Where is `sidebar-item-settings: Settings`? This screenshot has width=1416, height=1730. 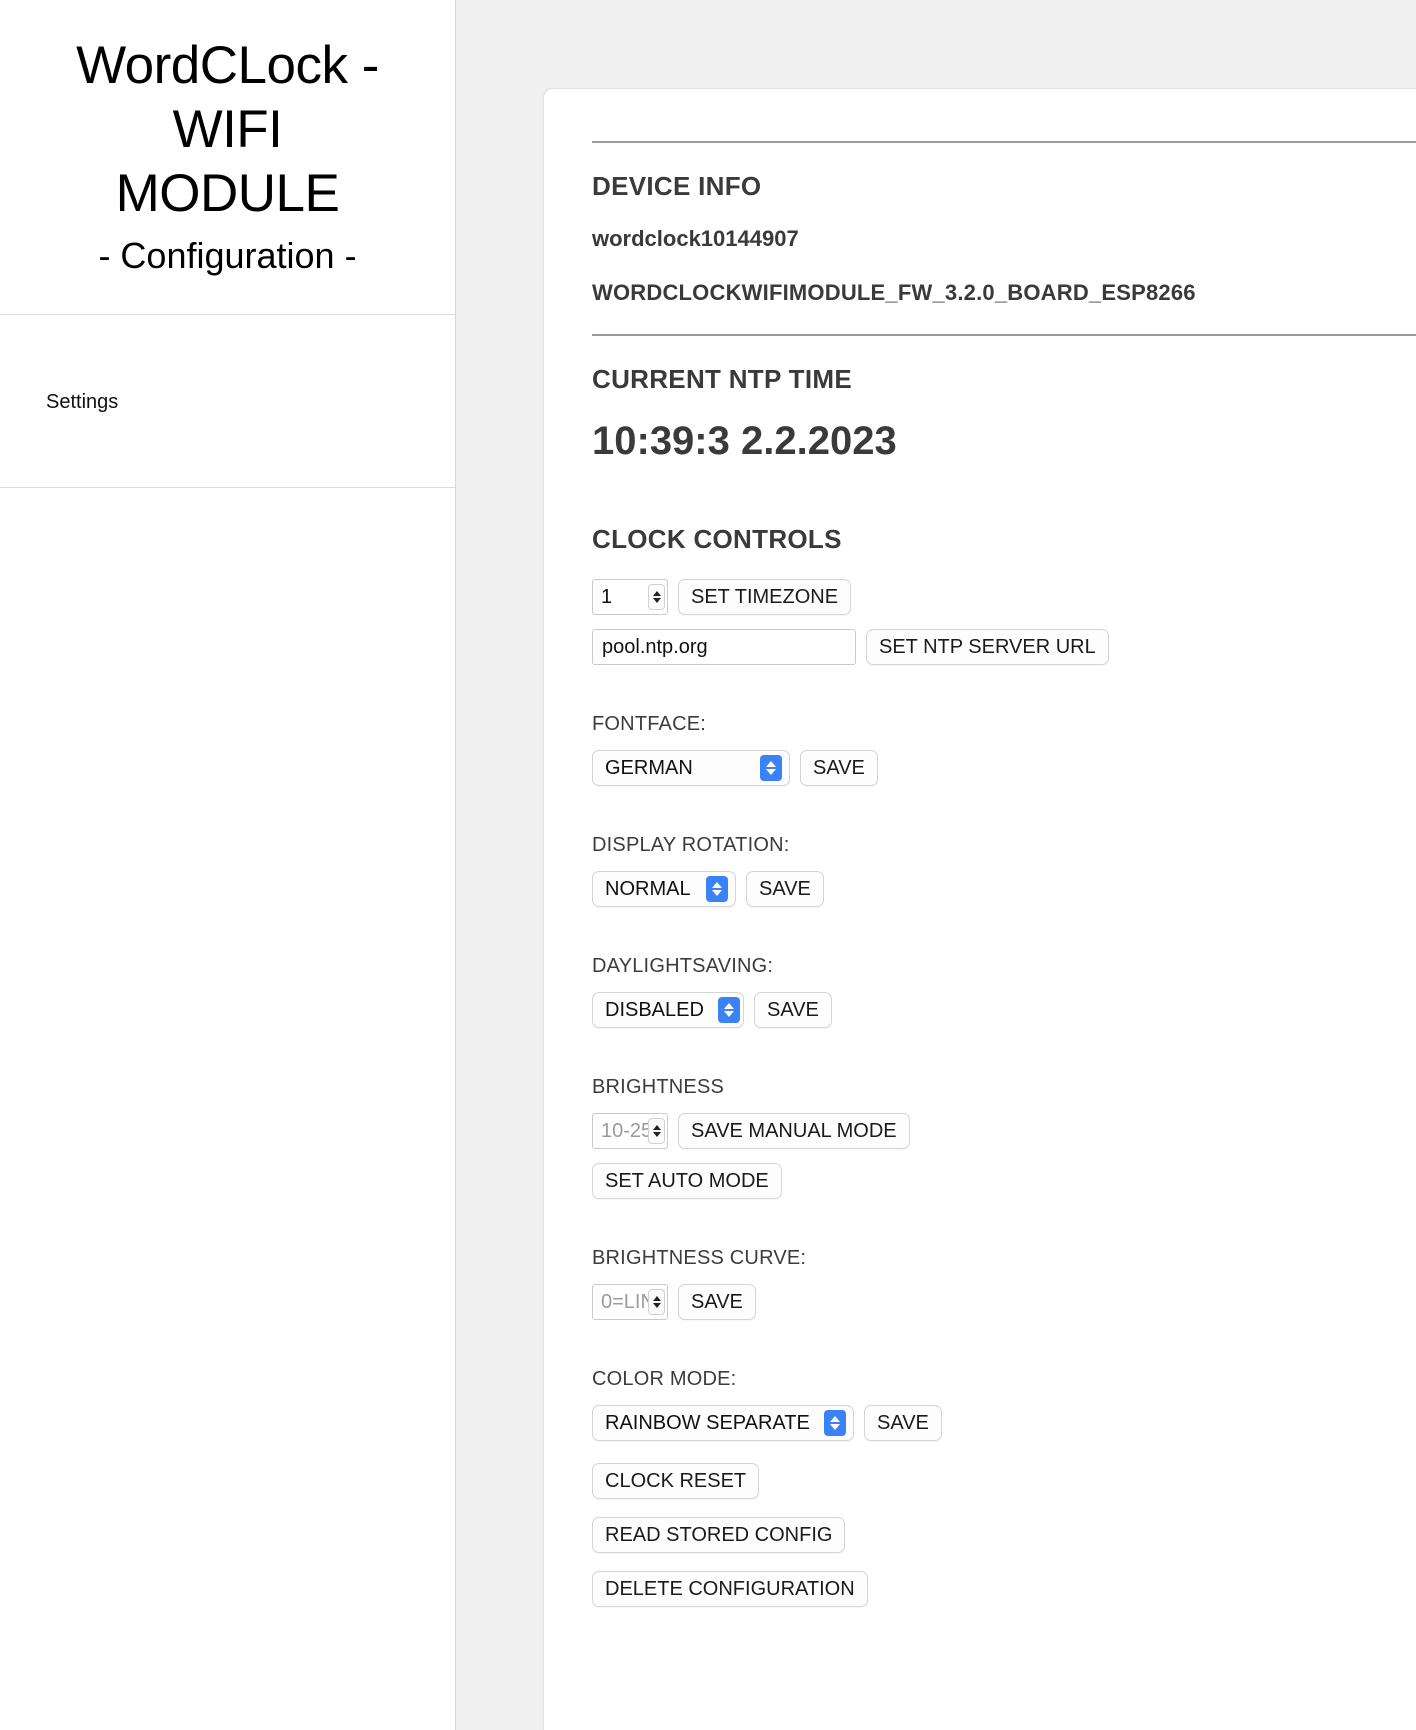
sidebar-item-settings: Settings is located at coordinates (227, 402).